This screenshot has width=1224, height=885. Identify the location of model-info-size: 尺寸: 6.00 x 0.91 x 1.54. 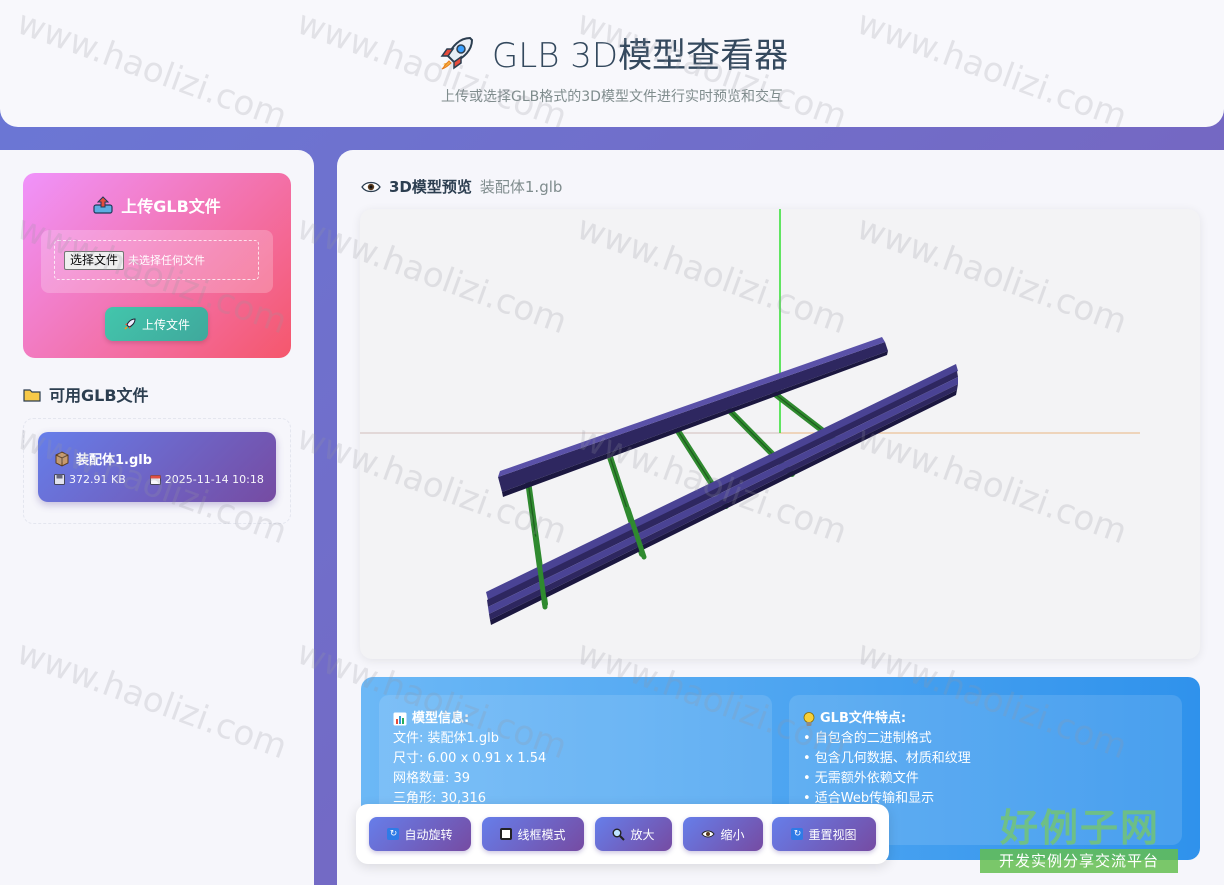
(470, 758).